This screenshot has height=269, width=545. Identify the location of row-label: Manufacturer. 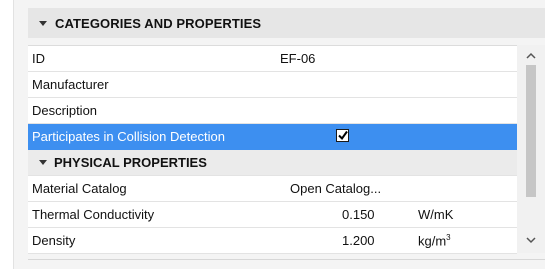
(70, 84).